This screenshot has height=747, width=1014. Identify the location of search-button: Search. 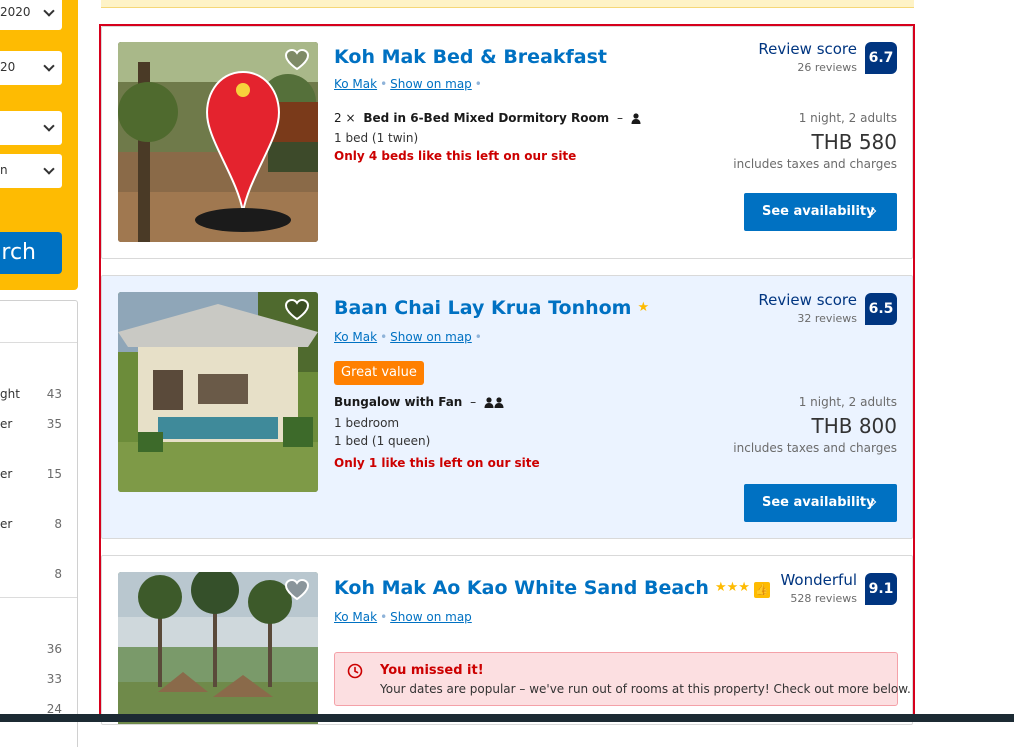
(31, 253).